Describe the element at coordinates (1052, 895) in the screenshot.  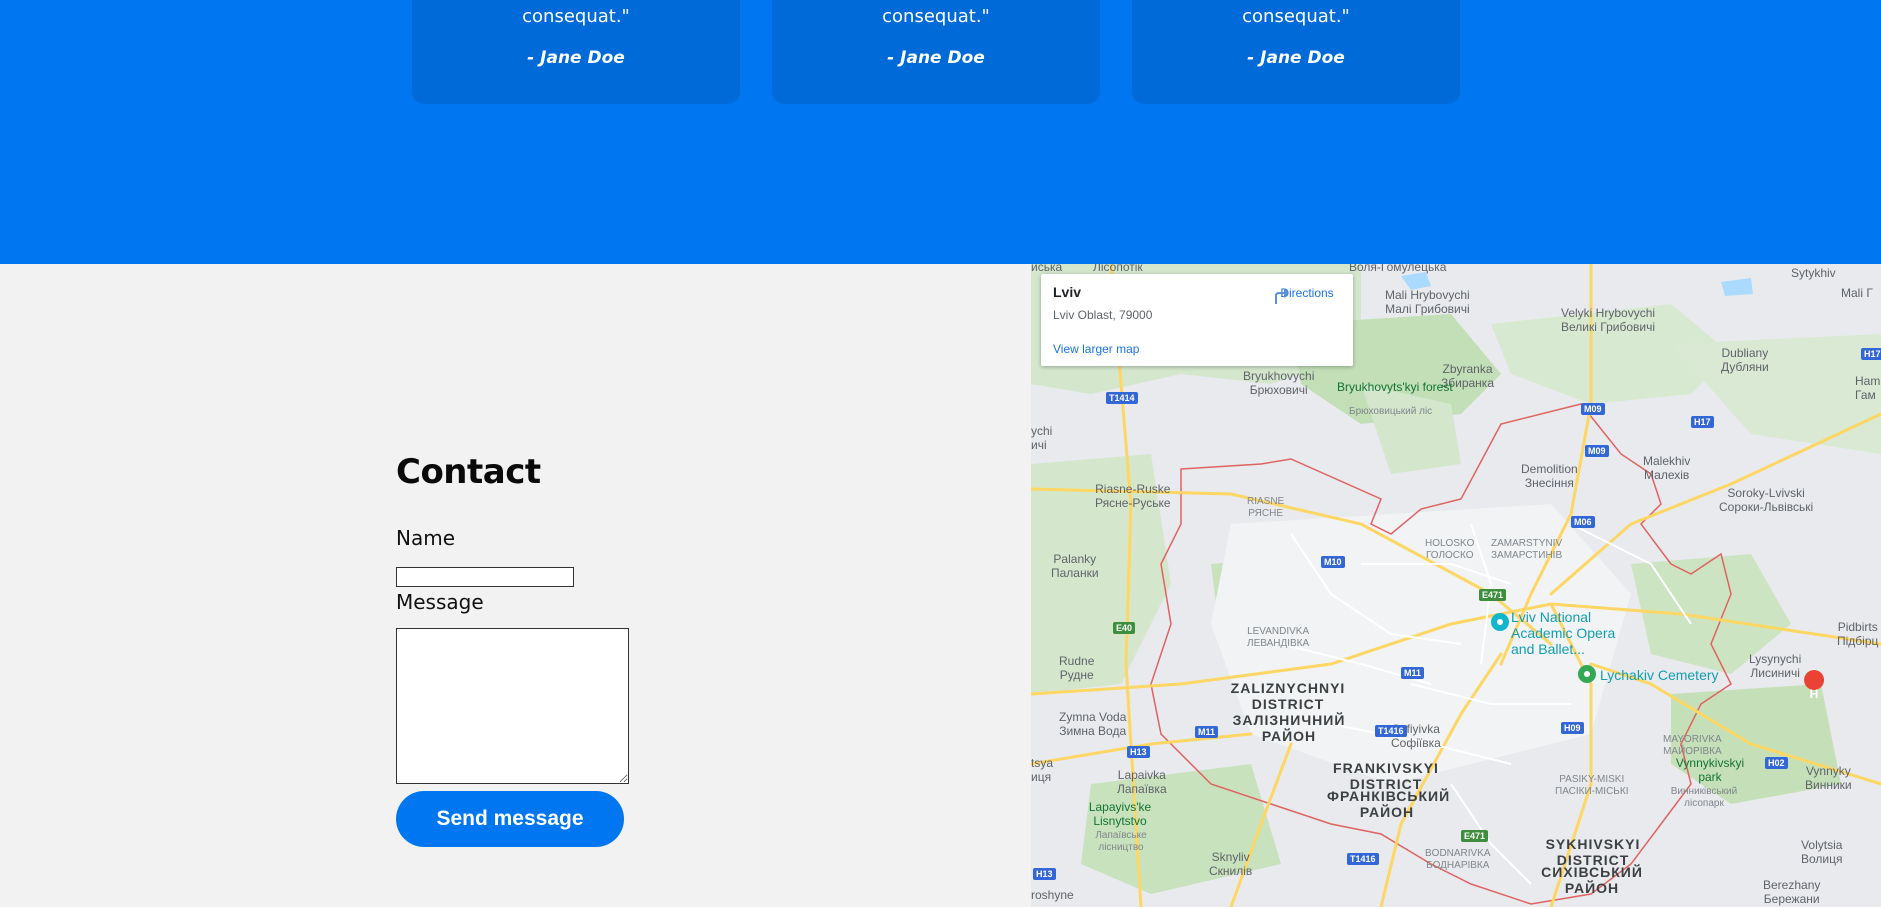
I see `map-label: roshyne` at that location.